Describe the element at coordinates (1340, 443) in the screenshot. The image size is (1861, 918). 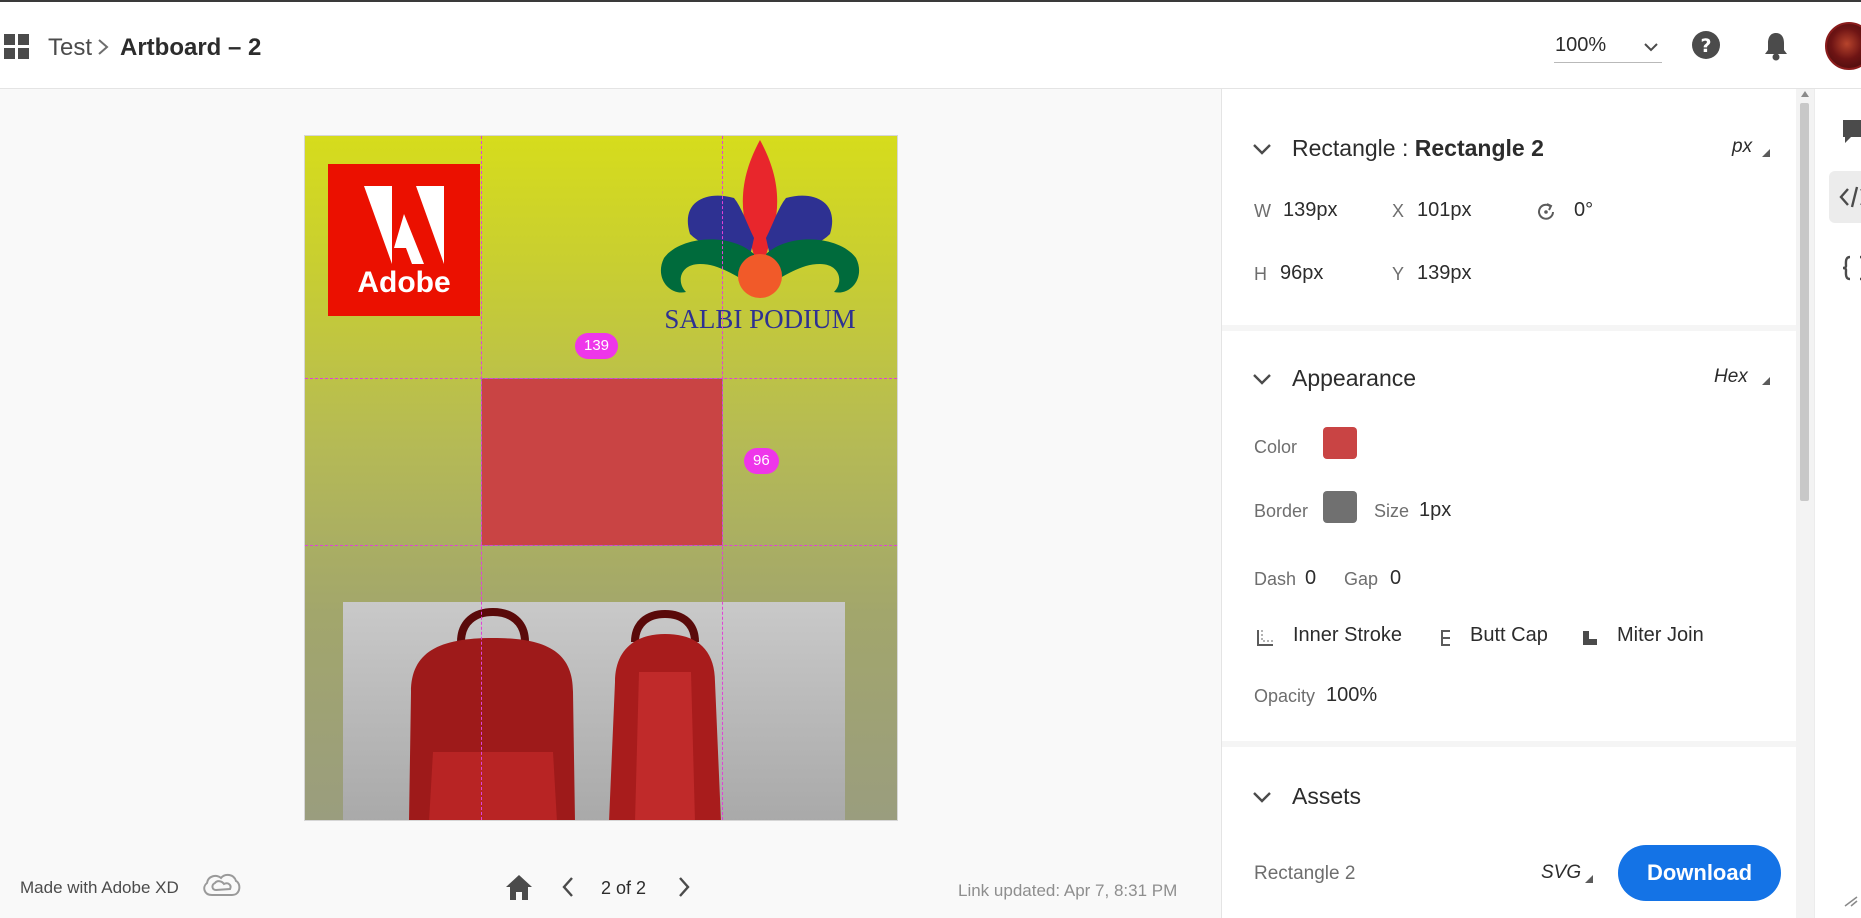
I see `fill-color-swatch` at that location.